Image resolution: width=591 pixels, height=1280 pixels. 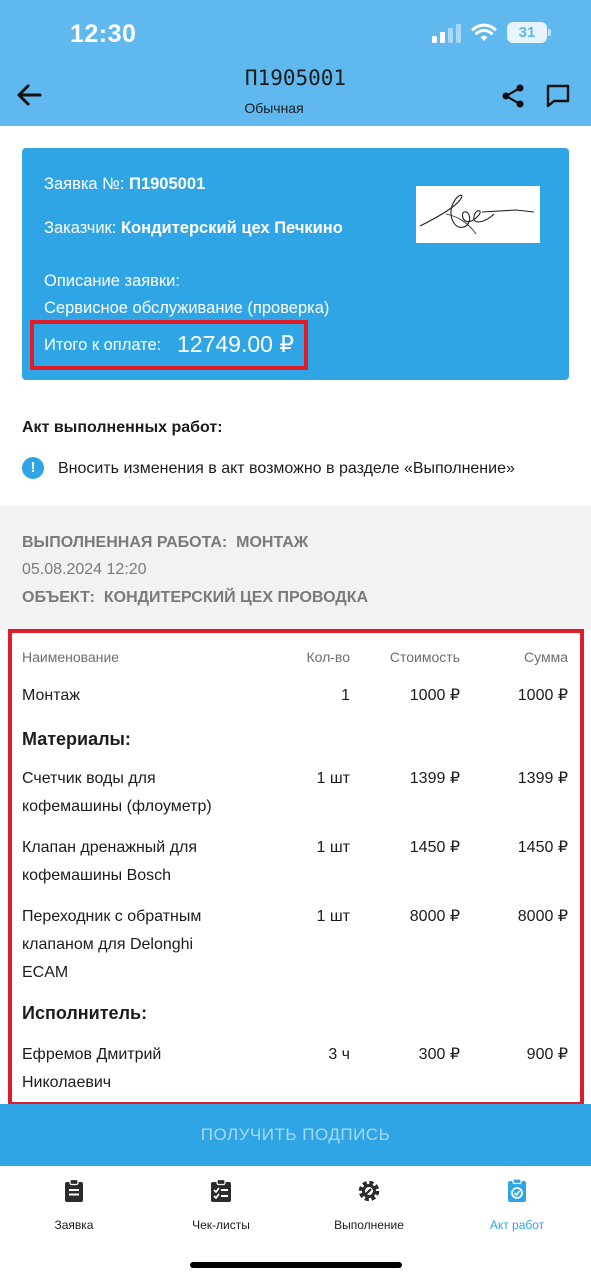 What do you see at coordinates (434, 916) in the screenshot?
I see `row-cost: 8000 ₽` at bounding box center [434, 916].